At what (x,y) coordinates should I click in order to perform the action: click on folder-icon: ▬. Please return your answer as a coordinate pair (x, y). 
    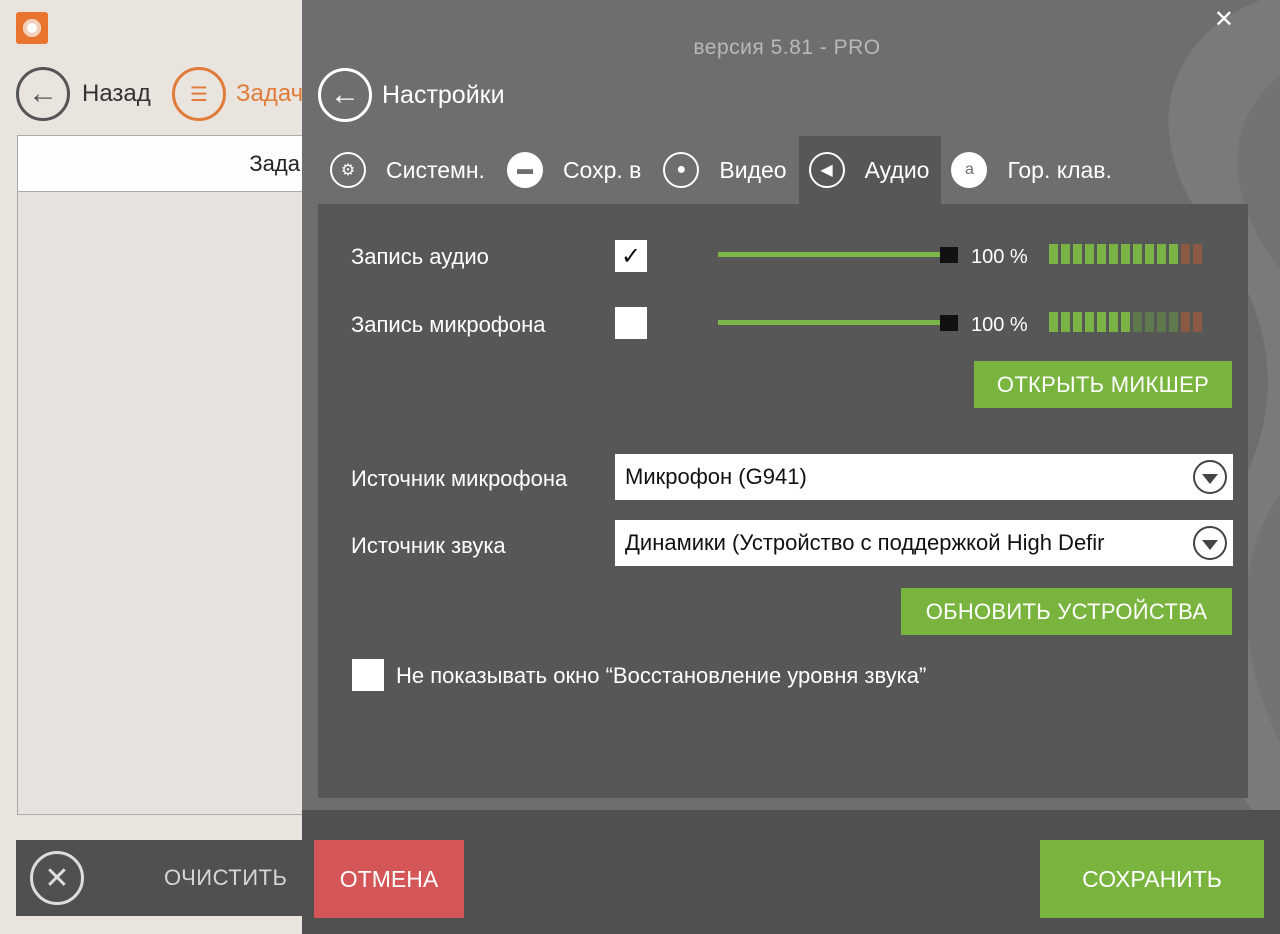
    Looking at the image, I should click on (524, 170).